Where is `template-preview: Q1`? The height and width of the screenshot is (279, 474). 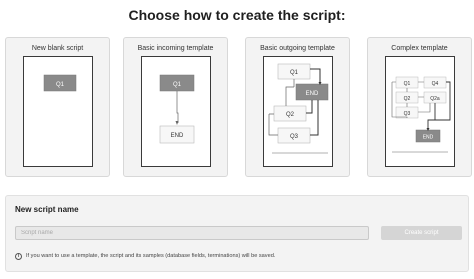
template-preview: Q1 is located at coordinates (58, 111).